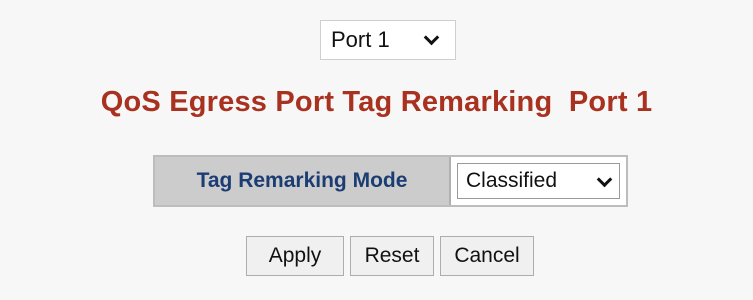 This screenshot has height=300, width=753. I want to click on tag-remarking-mode-cell: Classified, so click(538, 181).